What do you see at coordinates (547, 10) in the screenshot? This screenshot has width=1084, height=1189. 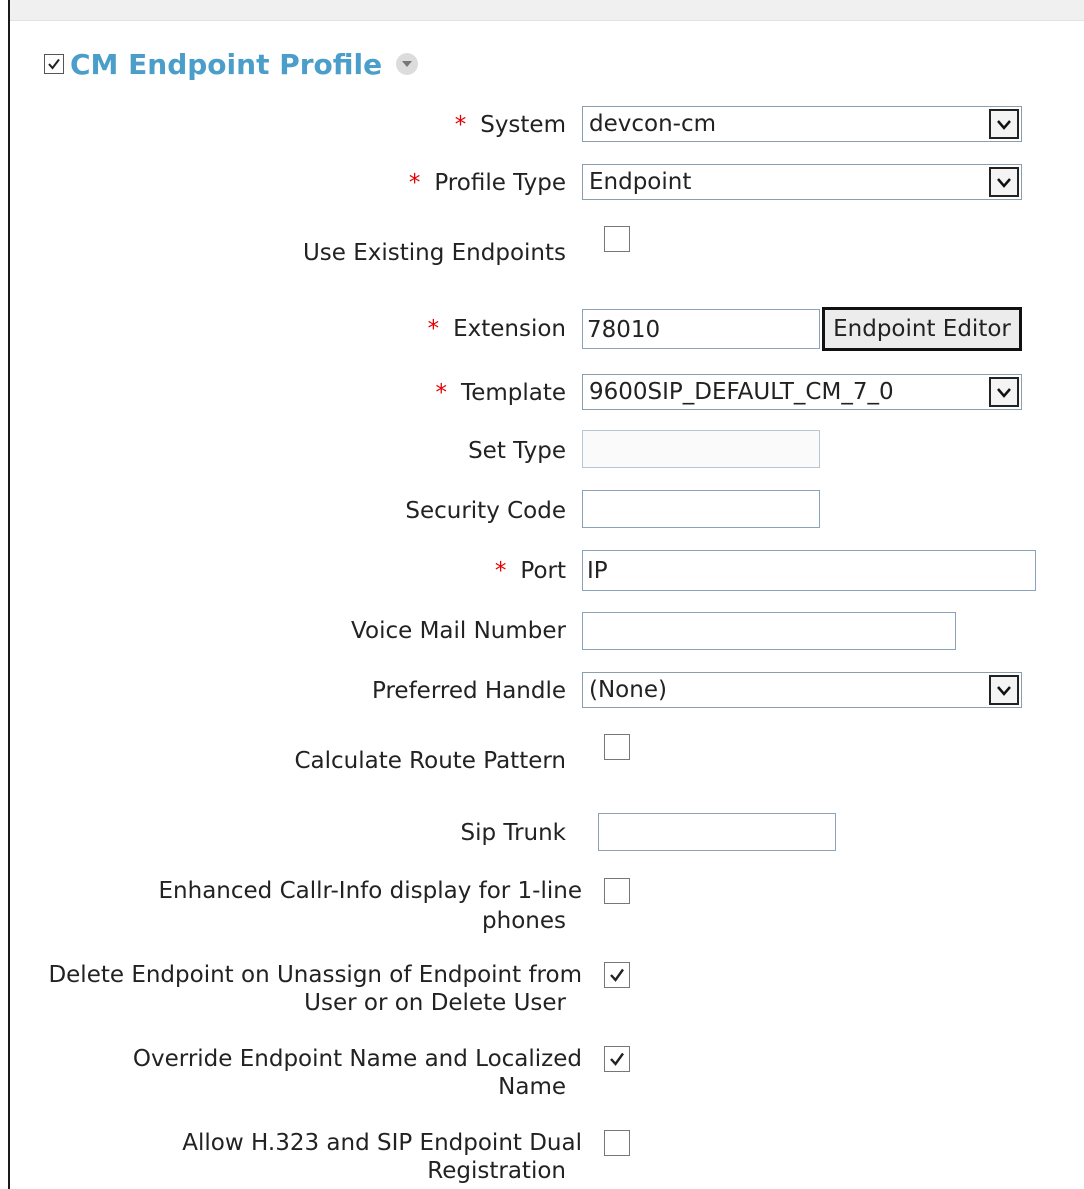 I see `top-bar` at bounding box center [547, 10].